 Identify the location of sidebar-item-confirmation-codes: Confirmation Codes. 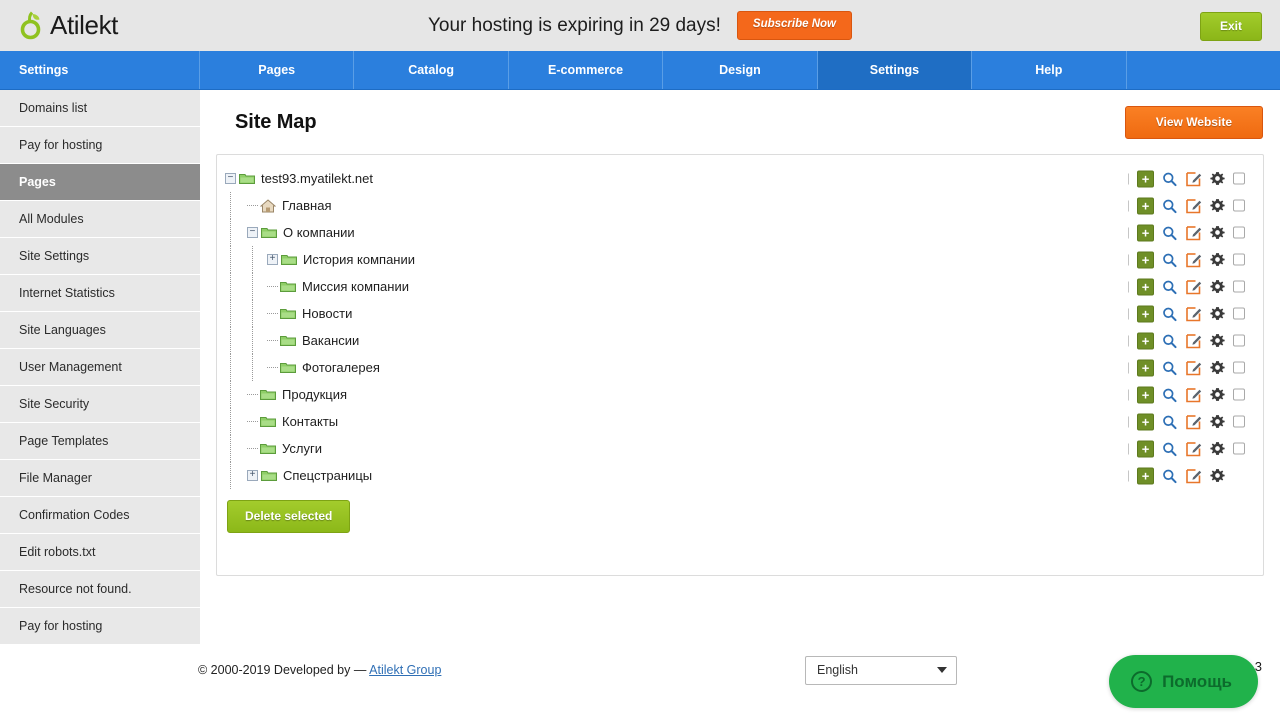
(100, 515).